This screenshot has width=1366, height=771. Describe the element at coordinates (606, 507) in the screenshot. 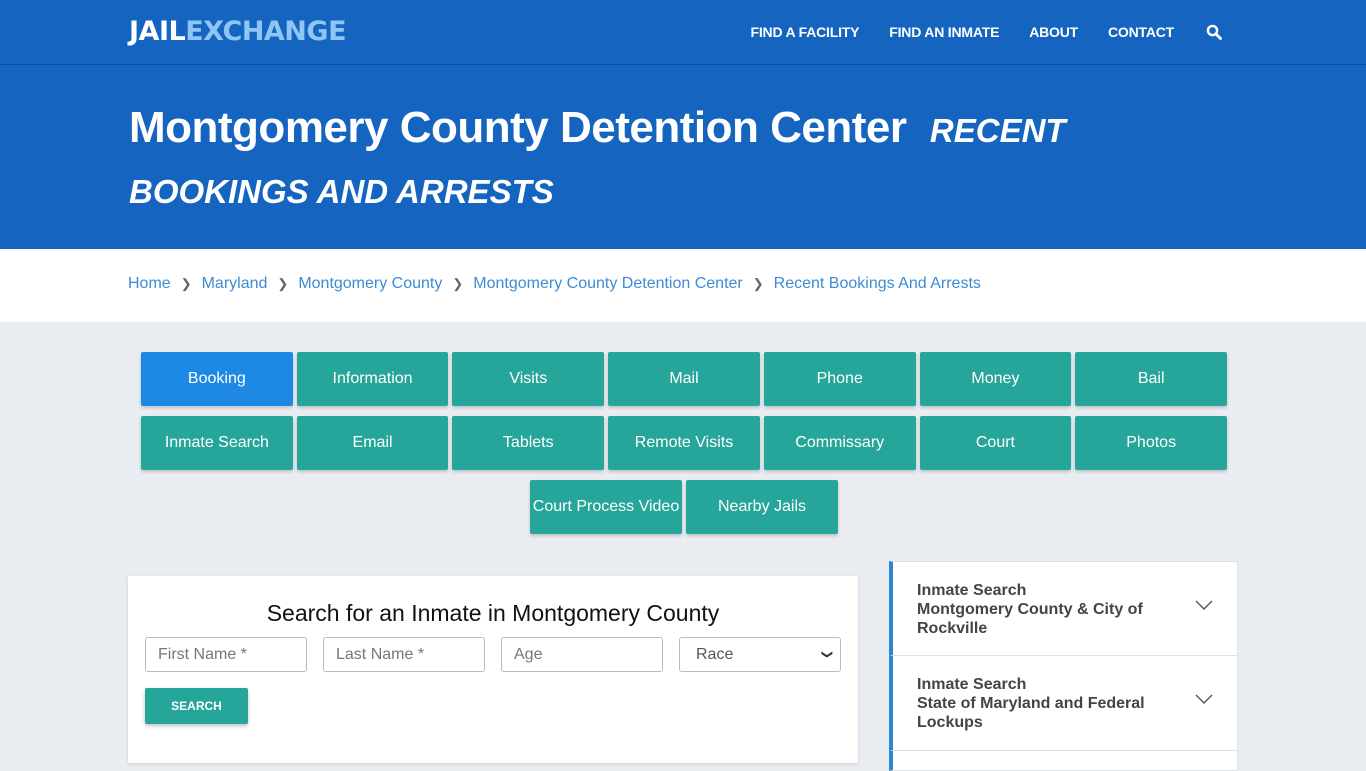

I see `tab-court-process-video: Court Process Video` at that location.